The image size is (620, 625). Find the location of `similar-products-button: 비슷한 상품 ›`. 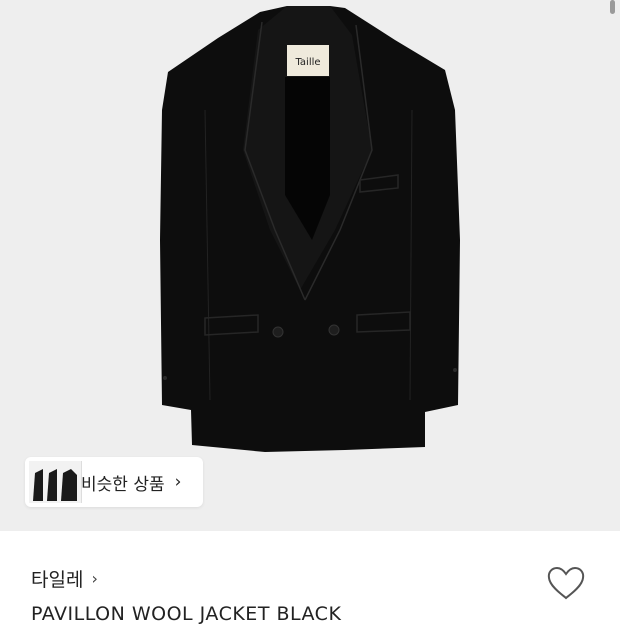

similar-products-button: 비슷한 상품 › is located at coordinates (114, 482).